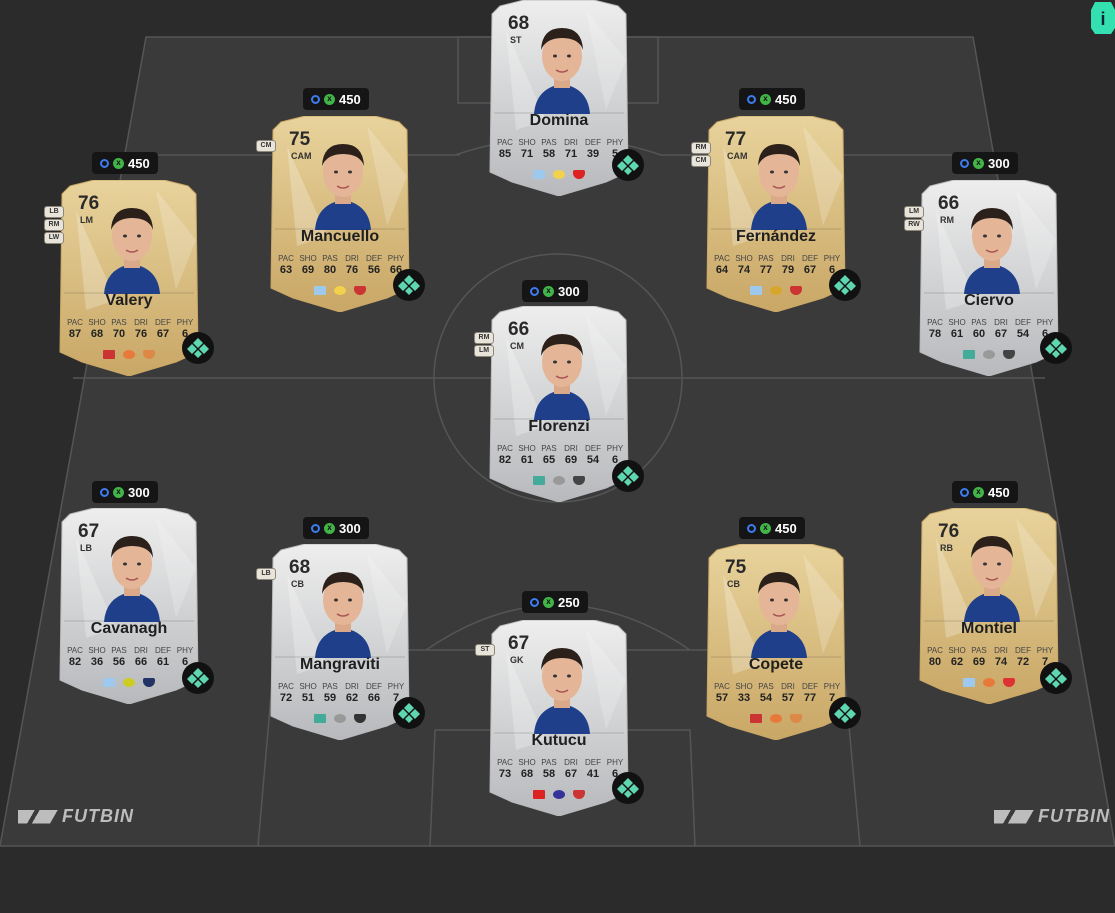  I want to click on stat-value: 72, so click(1023, 662).